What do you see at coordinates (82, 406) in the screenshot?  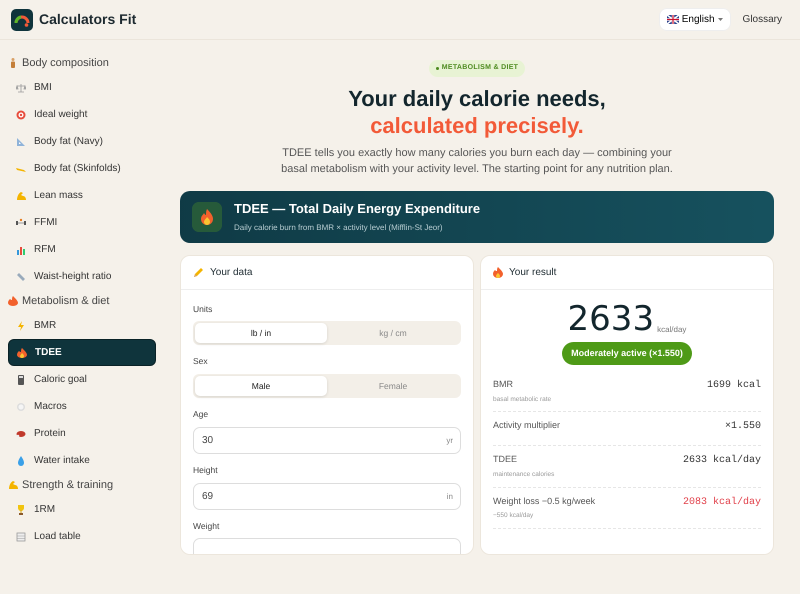 I see `sidebar-item: Macros` at bounding box center [82, 406].